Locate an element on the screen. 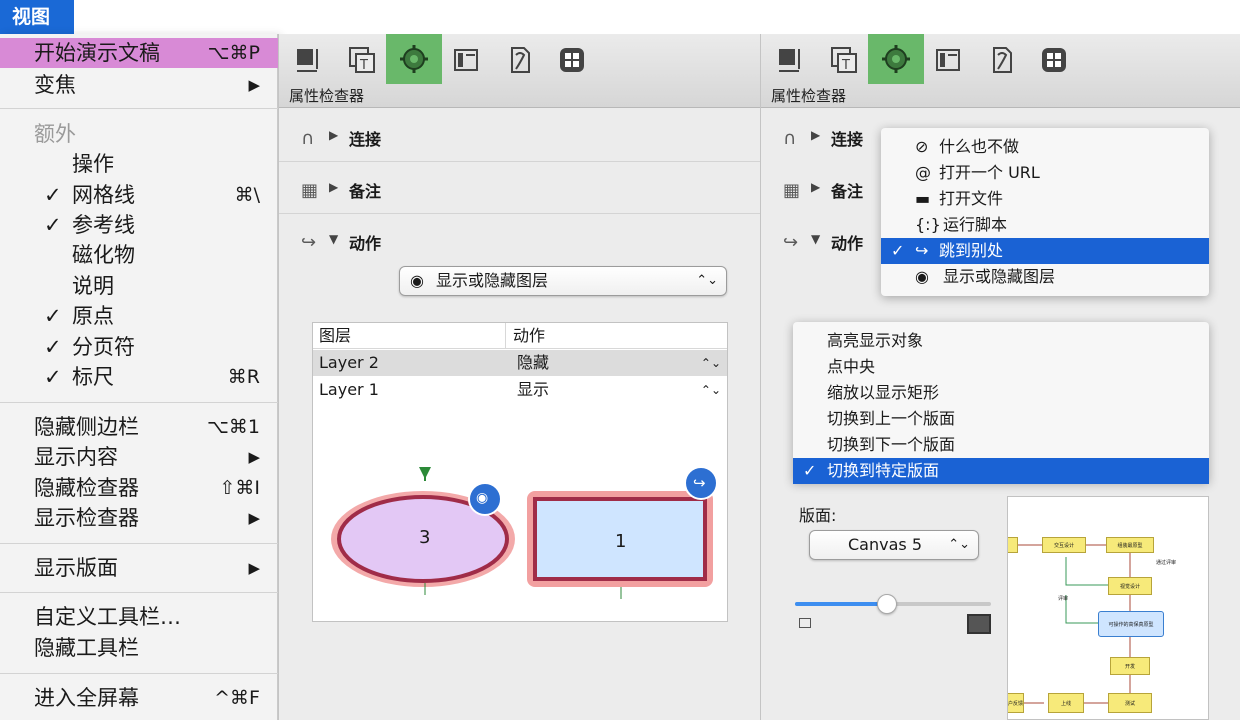 Image resolution: width=1240 pixels, height=720 pixels. table-row: Layer 1 显示 ⌃⌄ is located at coordinates (520, 390).